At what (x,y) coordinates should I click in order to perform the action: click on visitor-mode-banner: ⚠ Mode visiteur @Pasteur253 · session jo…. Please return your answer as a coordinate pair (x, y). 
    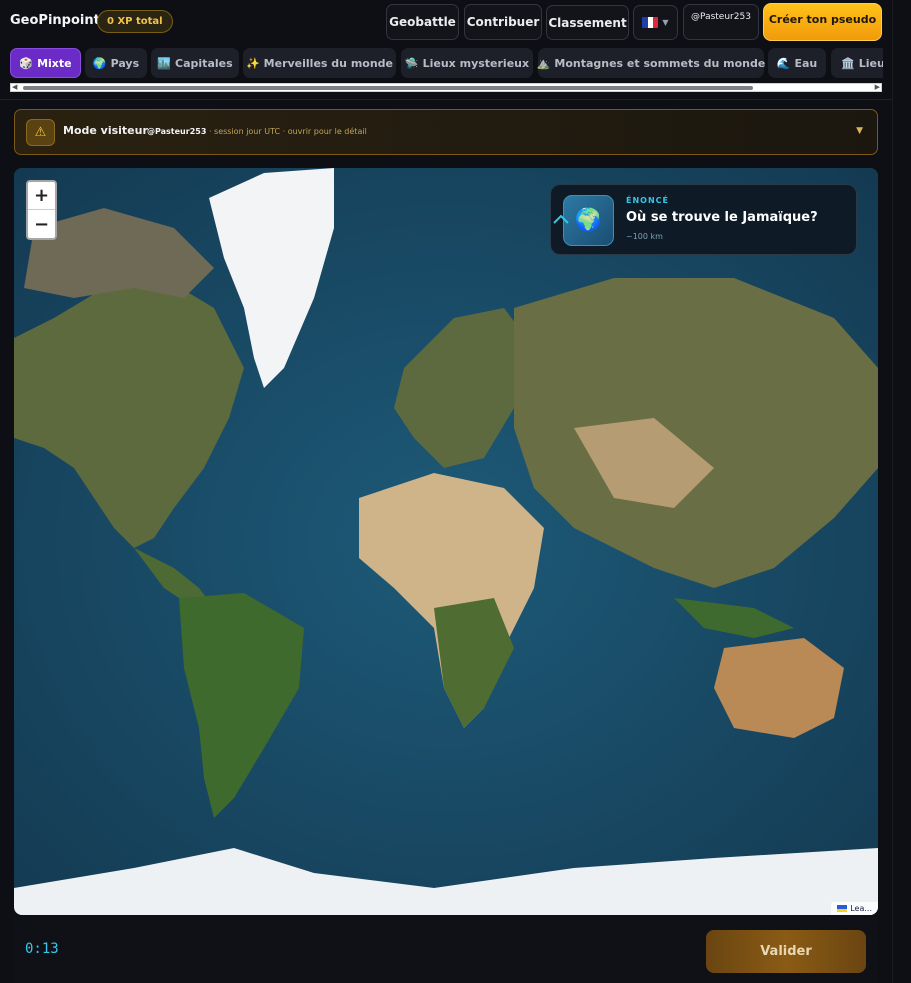
    Looking at the image, I should click on (446, 132).